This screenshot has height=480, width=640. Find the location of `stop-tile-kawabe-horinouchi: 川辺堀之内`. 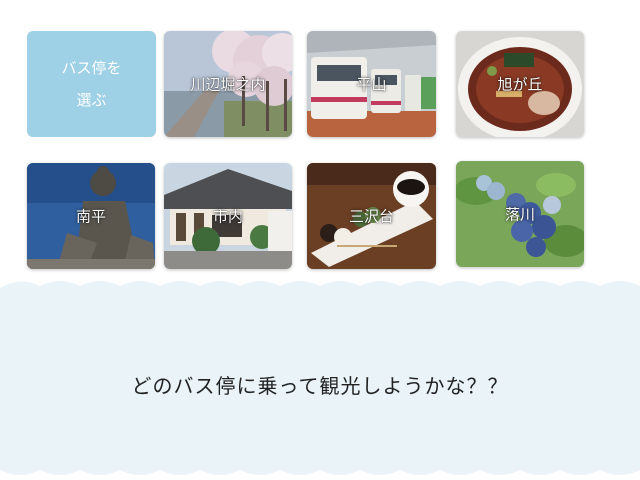

stop-tile-kawabe-horinouchi: 川辺堀之内 is located at coordinates (228, 84).